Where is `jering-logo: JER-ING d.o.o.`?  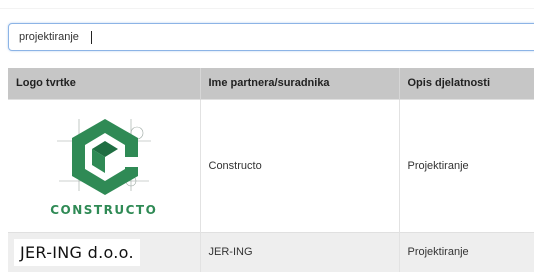 jering-logo: JER-ING d.o.o. is located at coordinates (77, 252).